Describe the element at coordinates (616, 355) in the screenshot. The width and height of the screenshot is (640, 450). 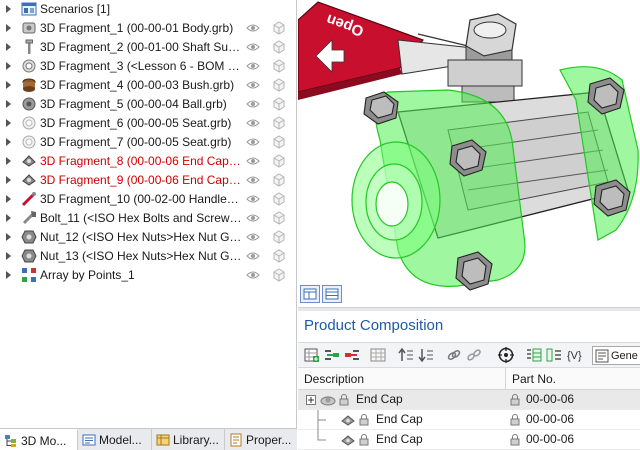
I see `report-type-select: Gene` at that location.